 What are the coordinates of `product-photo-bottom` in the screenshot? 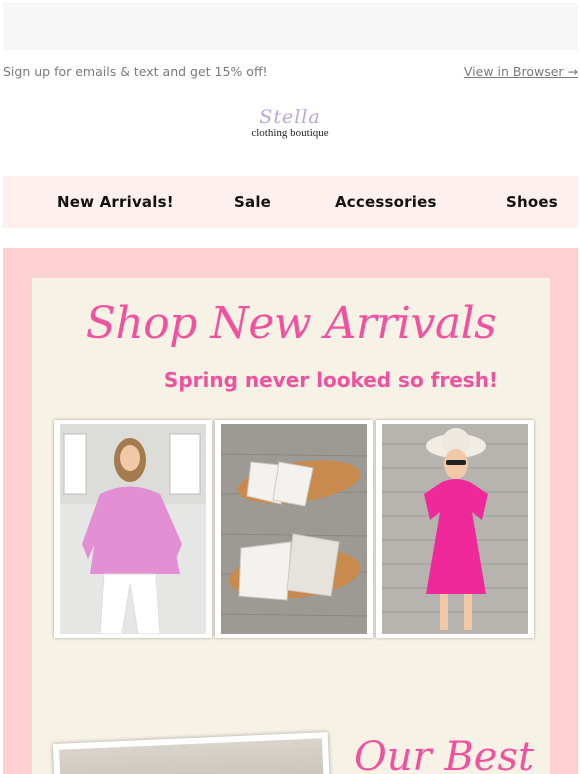 It's located at (191, 753).